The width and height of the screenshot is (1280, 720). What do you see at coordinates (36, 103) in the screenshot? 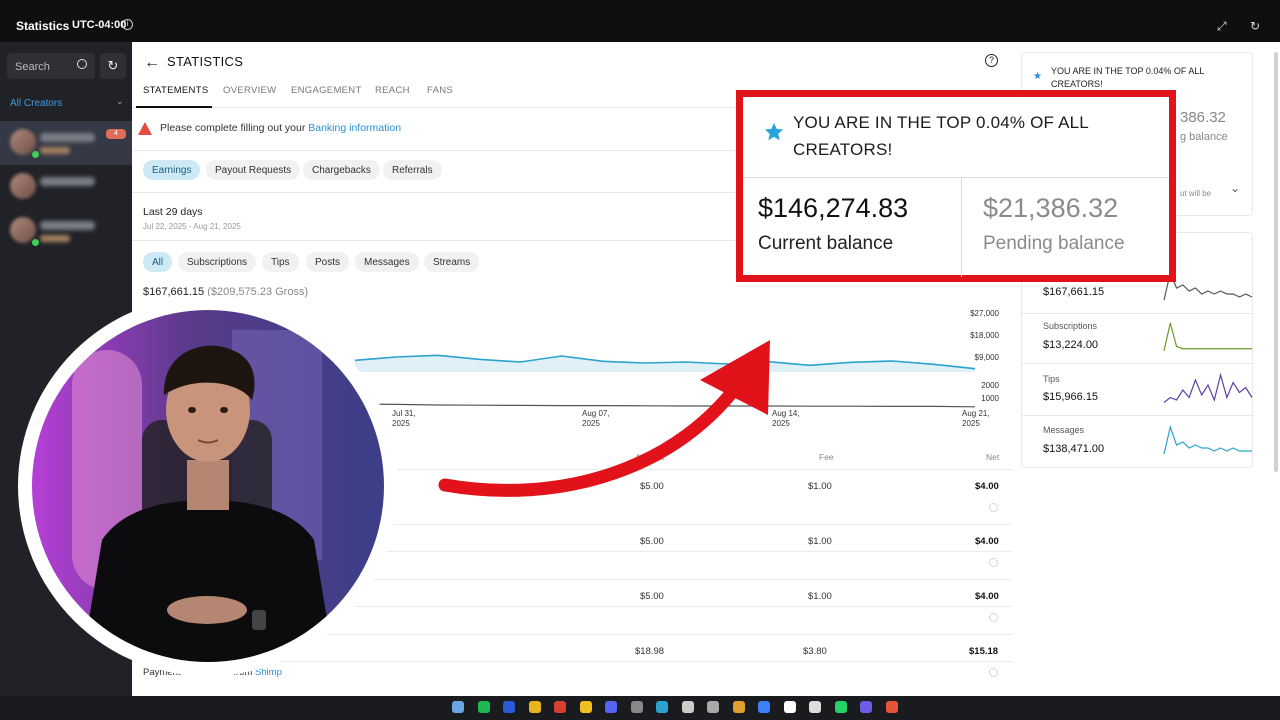
I see `creator-filter-select: All Creators` at bounding box center [36, 103].